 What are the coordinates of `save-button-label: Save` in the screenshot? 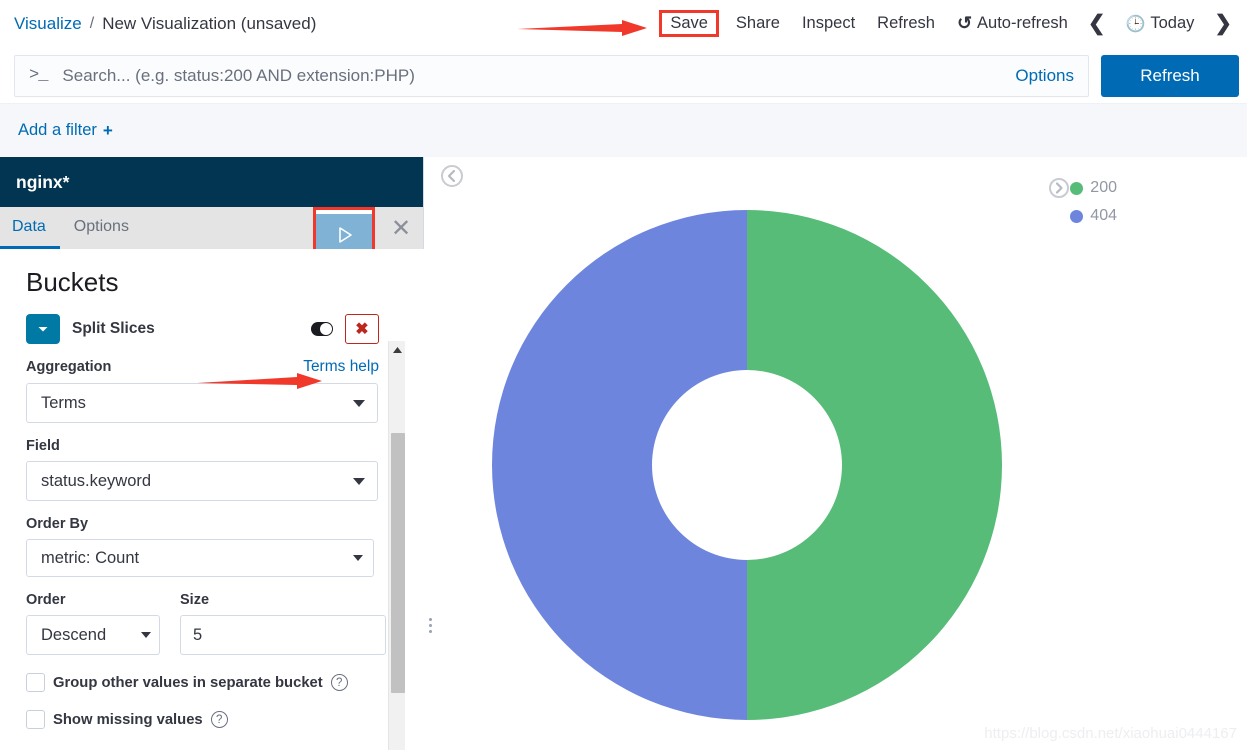 It's located at (689, 23).